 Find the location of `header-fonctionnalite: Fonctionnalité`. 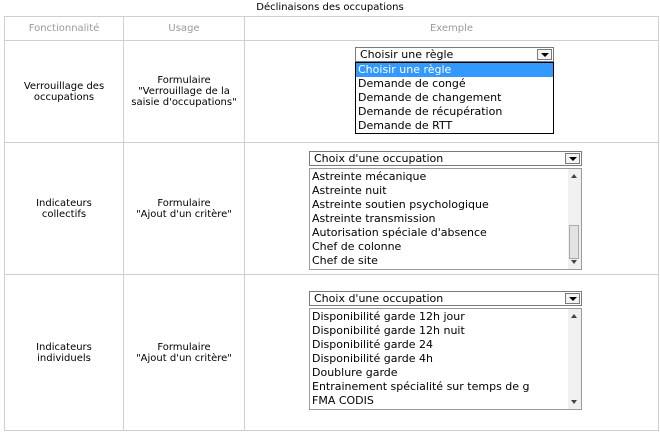

header-fonctionnalite: Fonctionnalité is located at coordinates (64, 28).